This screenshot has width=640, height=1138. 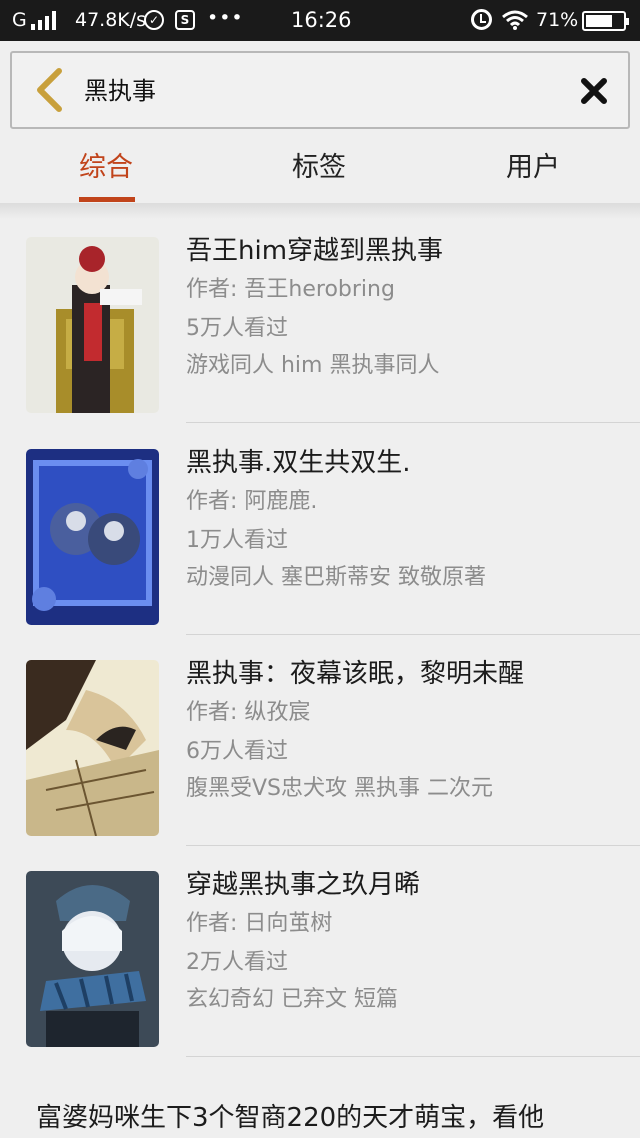 I want to click on tab-all: 综合, so click(x=106, y=168).